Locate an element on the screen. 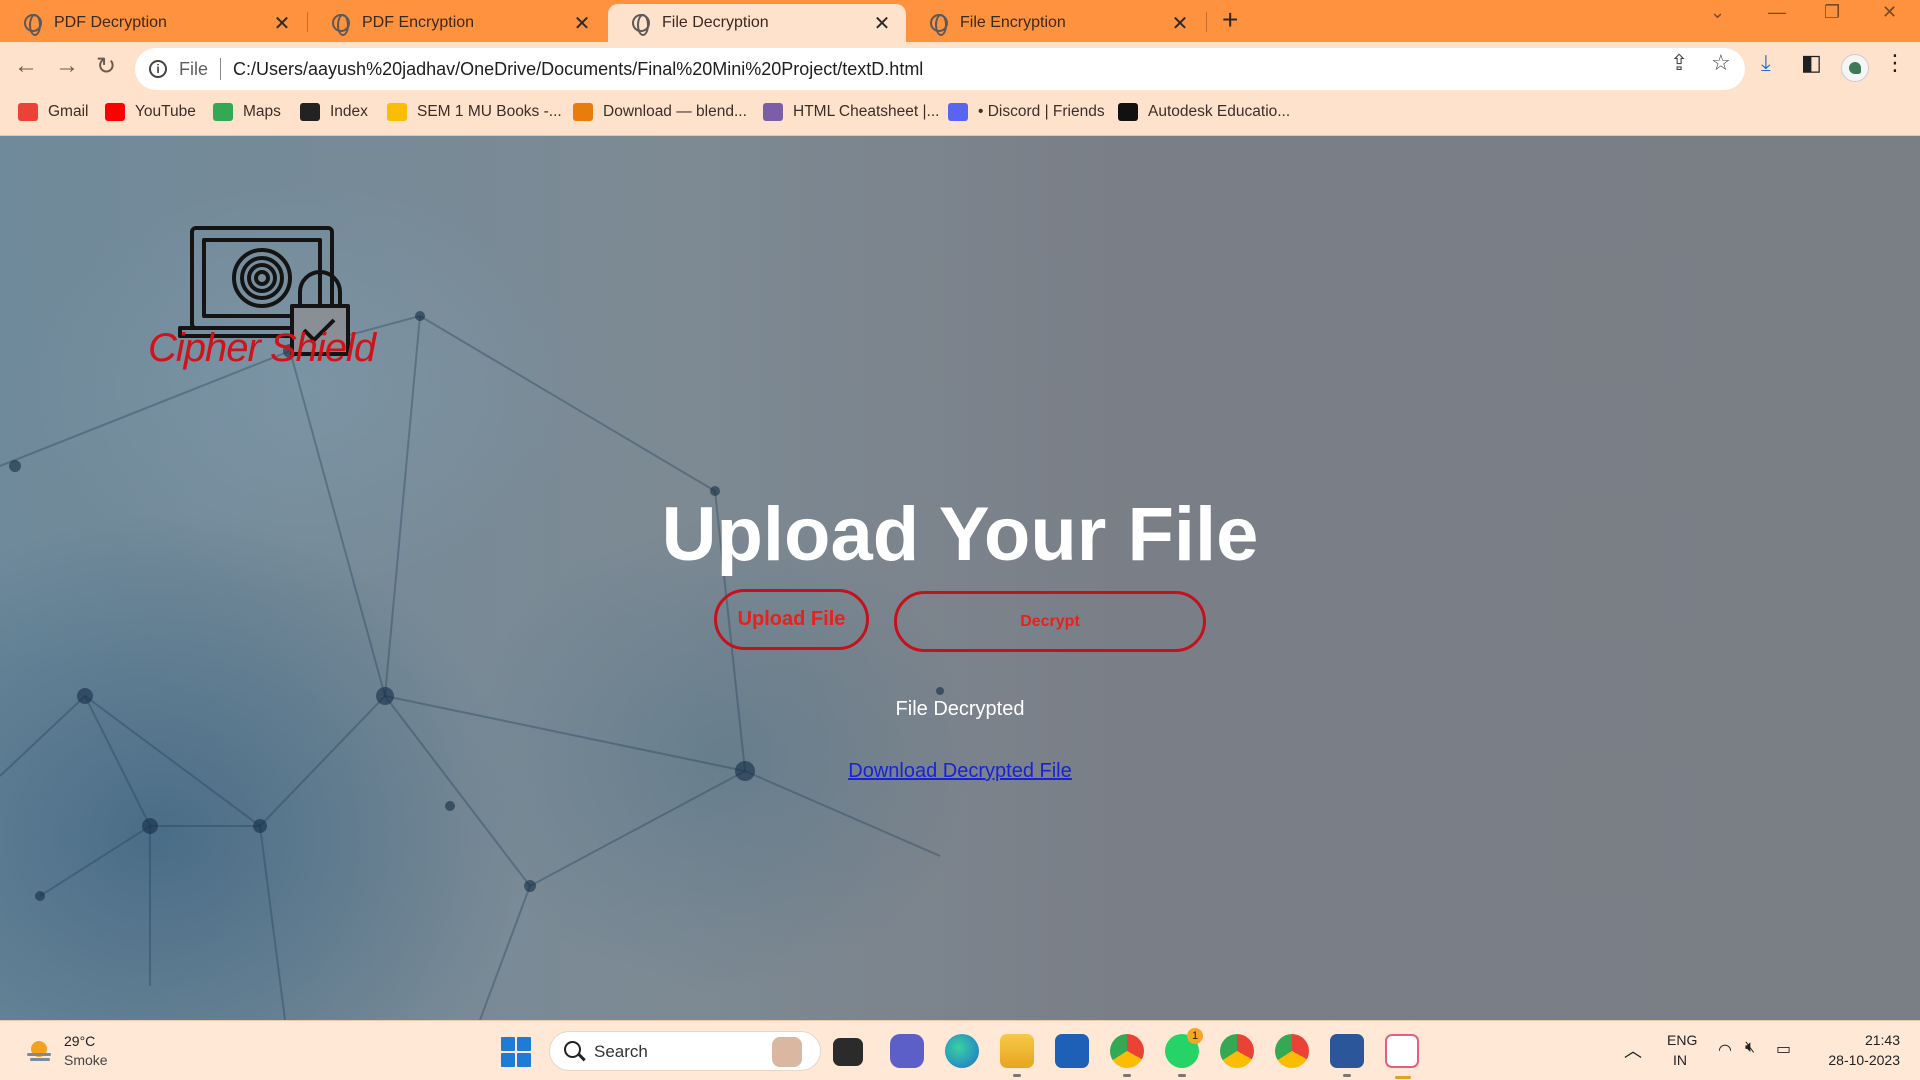 The height and width of the screenshot is (1080, 1920). bookmark-label: • Discord | Friends is located at coordinates (1041, 111).